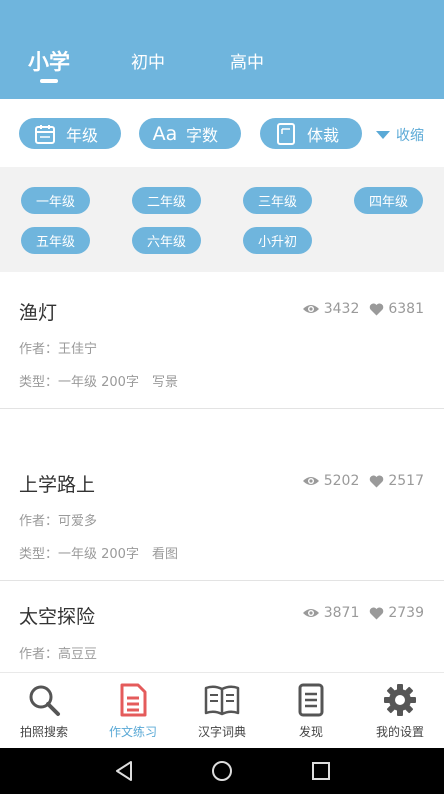 This screenshot has height=794, width=444. What do you see at coordinates (399, 732) in the screenshot?
I see `nav-label: 我的设置` at bounding box center [399, 732].